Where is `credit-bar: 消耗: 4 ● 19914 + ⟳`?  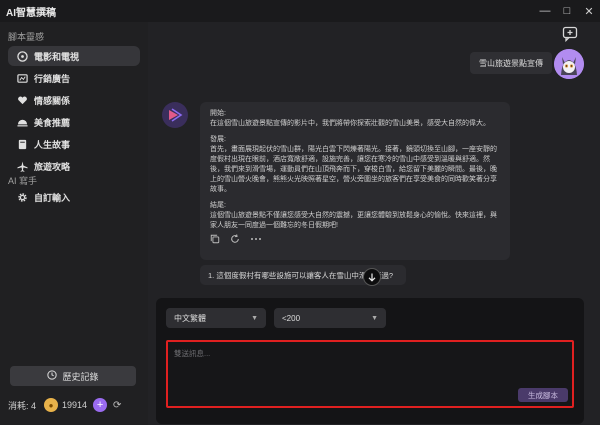 credit-bar: 消耗: 4 ● 19914 + ⟳ is located at coordinates (64, 405).